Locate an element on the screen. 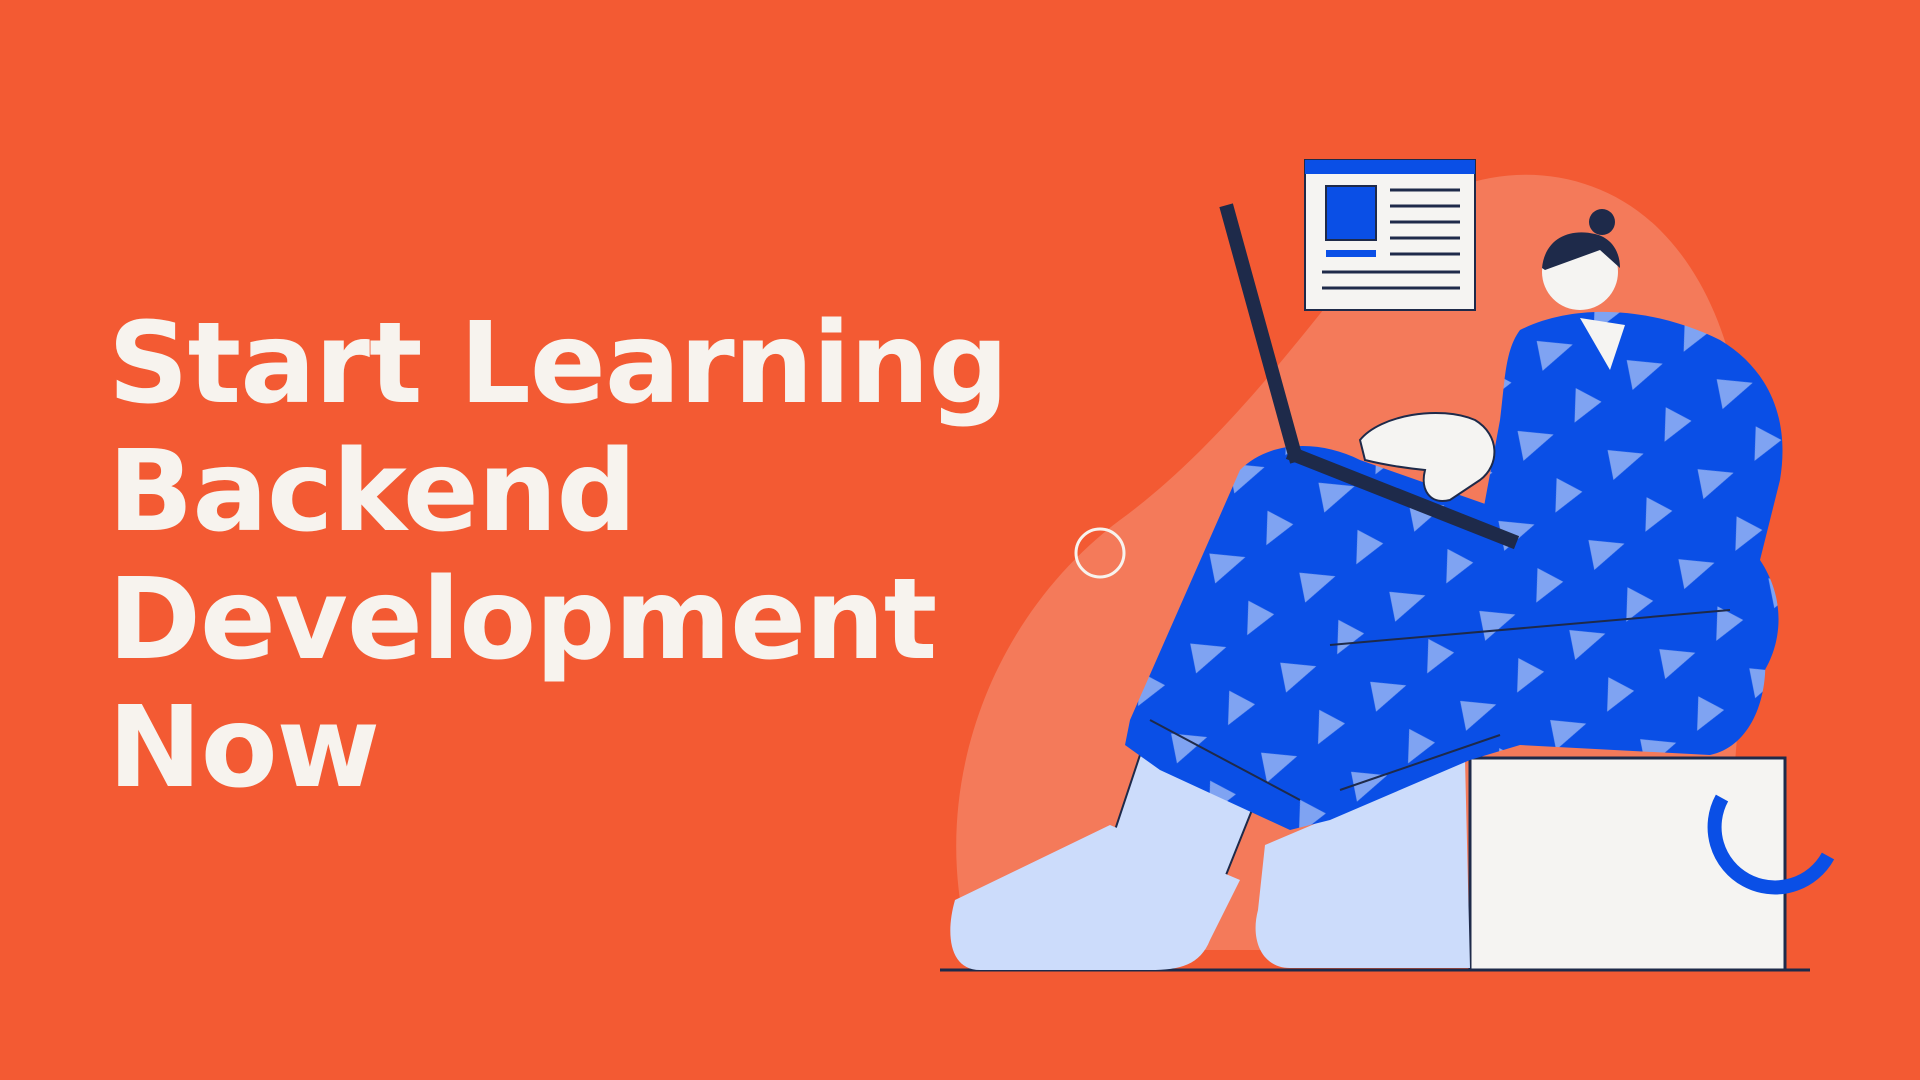 This screenshot has width=1920, height=1080. headline-line-2: Backend is located at coordinates (372, 492).